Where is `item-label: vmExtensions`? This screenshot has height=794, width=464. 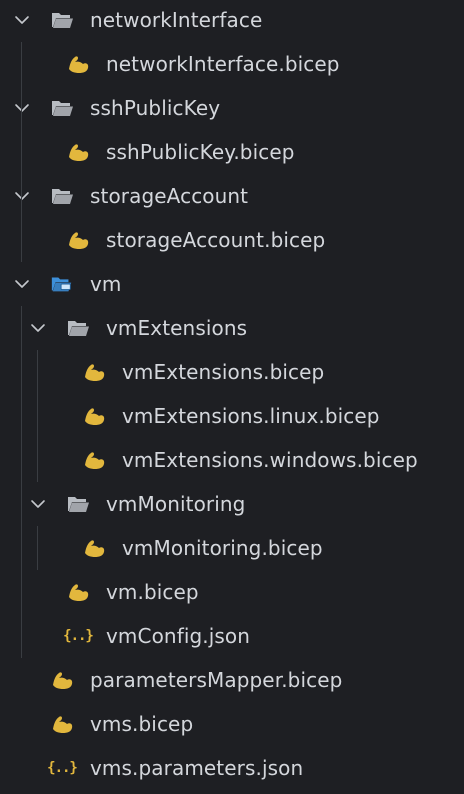 item-label: vmExtensions is located at coordinates (177, 328).